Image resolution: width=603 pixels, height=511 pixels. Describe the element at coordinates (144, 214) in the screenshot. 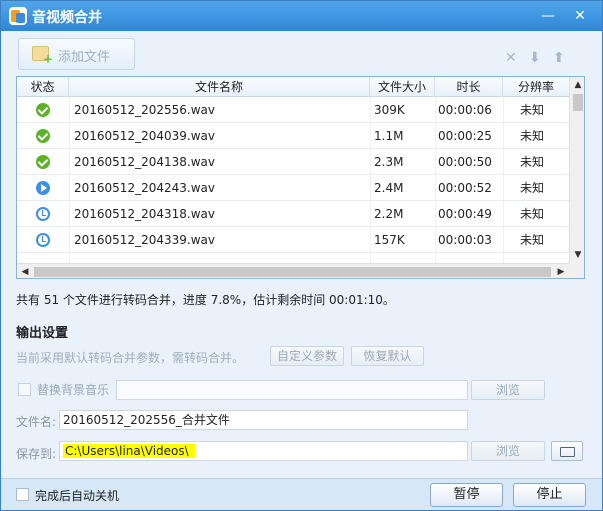

I see `file-name: 20160512_204318.wav` at that location.